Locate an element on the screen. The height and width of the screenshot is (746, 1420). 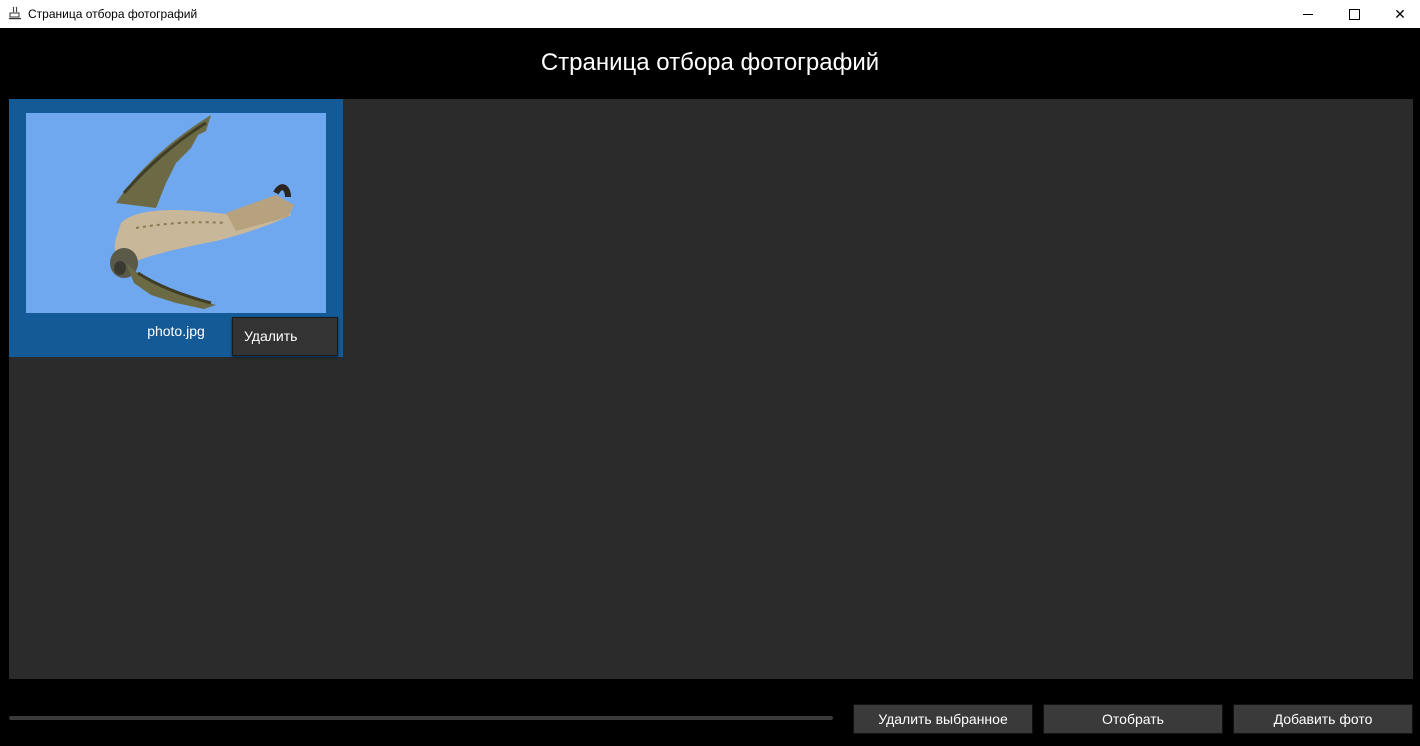
close-icon: ✕ is located at coordinates (1400, 13).